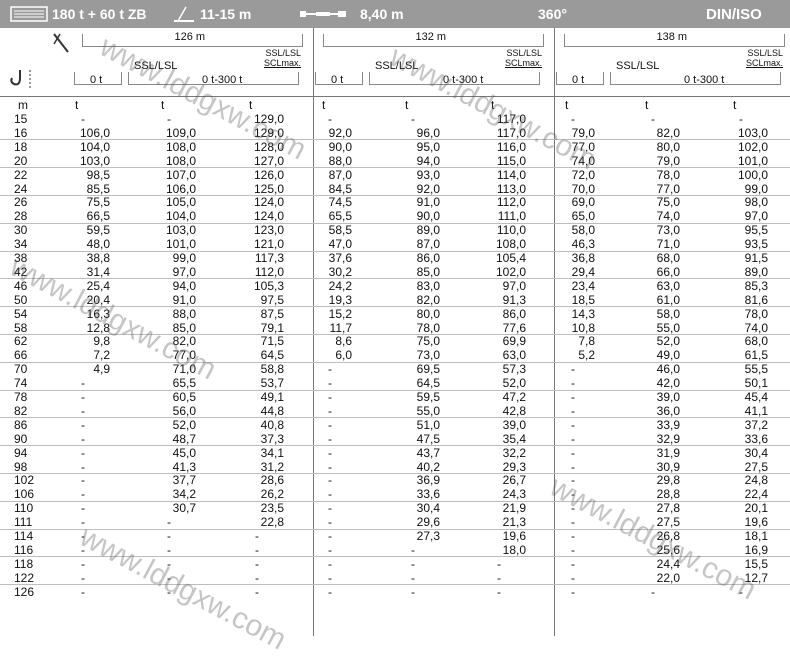  I want to click on capacity-cell: 66,0, so click(668, 271).